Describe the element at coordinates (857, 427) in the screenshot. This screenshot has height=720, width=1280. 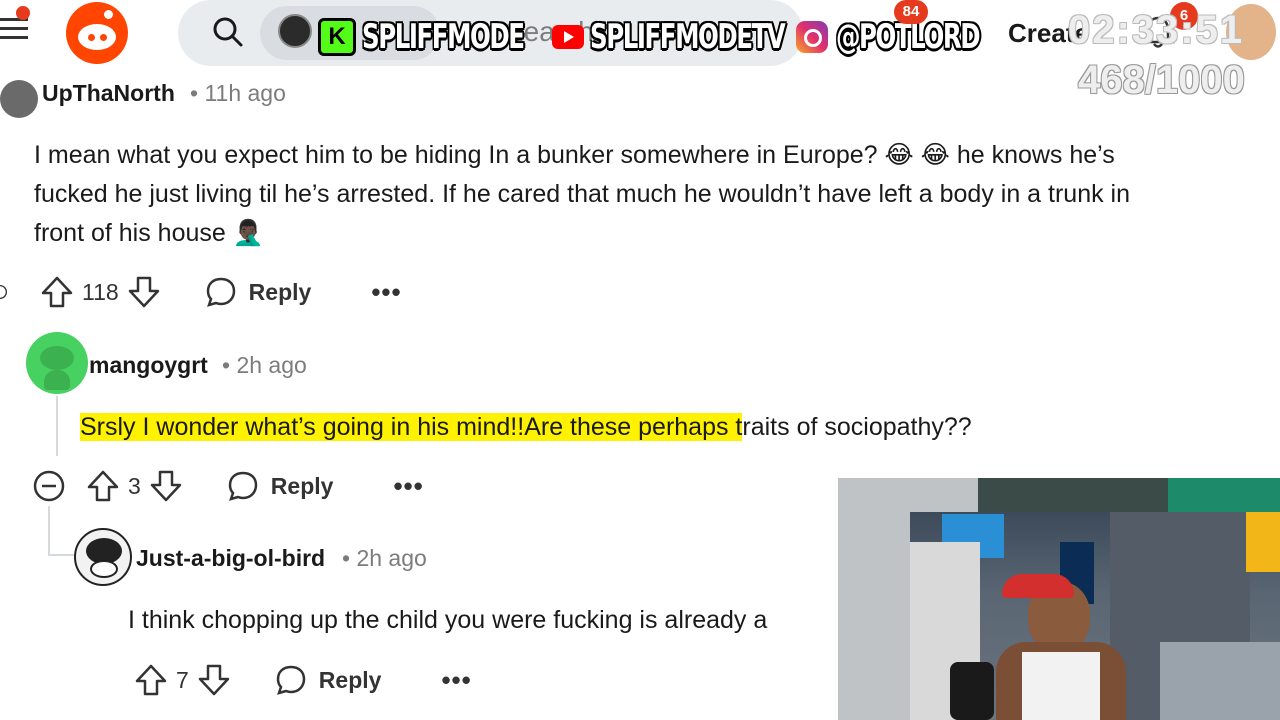
I see `comment-text: raits of sociopathy??` at that location.